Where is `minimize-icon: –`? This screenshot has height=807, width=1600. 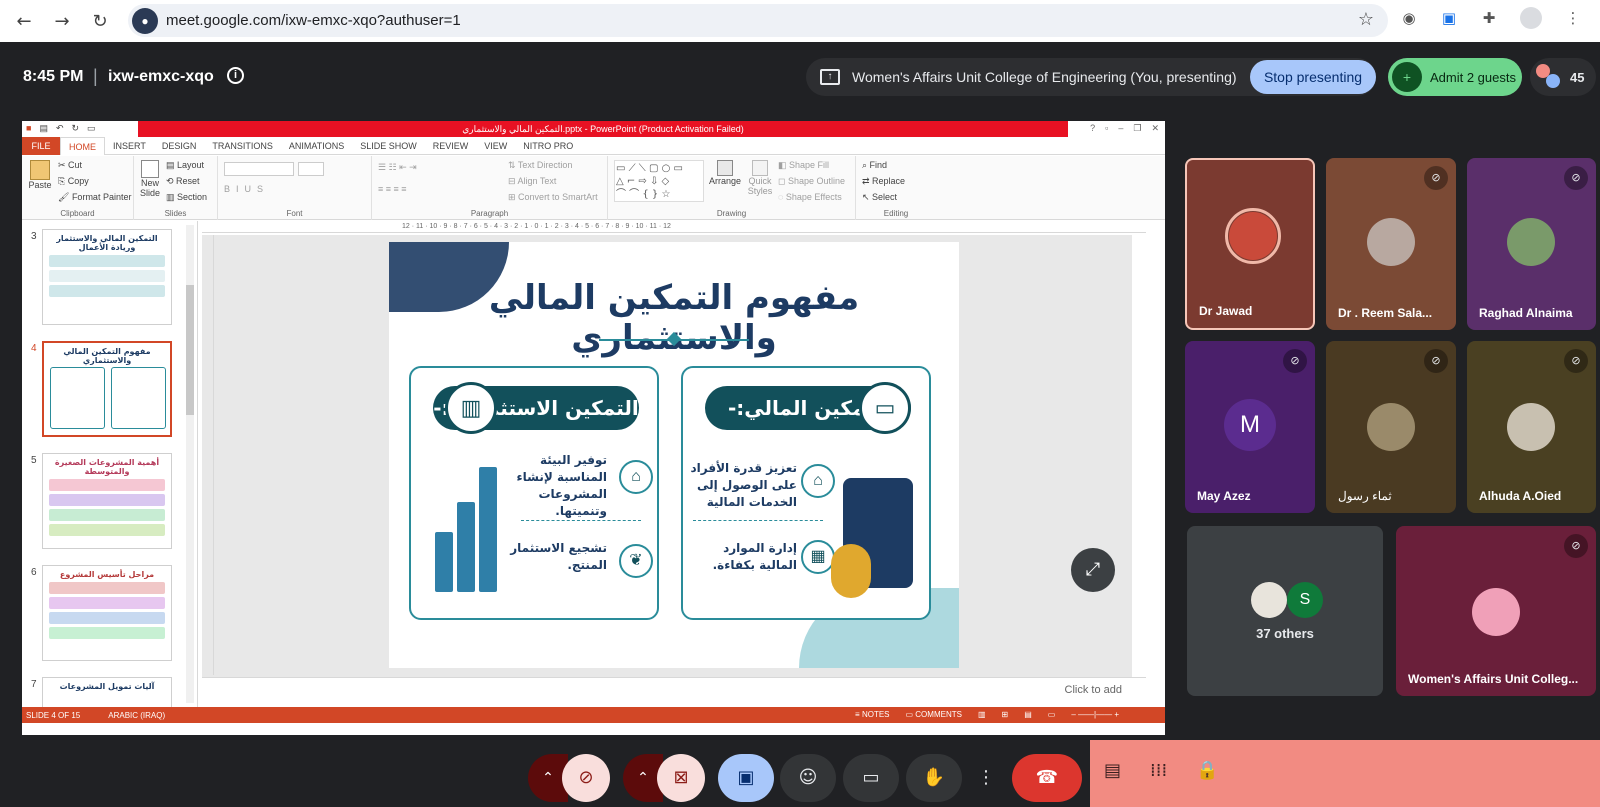
minimize-icon: – is located at coordinates (1120, 128).